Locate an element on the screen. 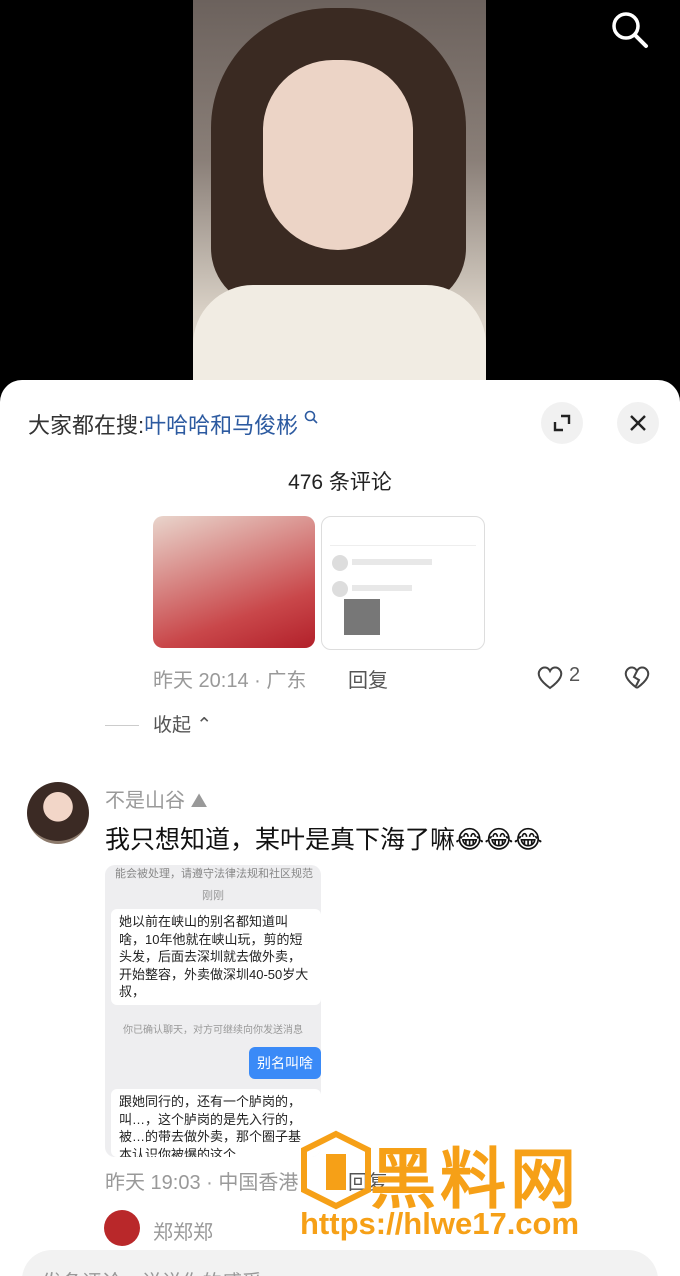 The height and width of the screenshot is (1276, 680). expand-button is located at coordinates (562, 423).